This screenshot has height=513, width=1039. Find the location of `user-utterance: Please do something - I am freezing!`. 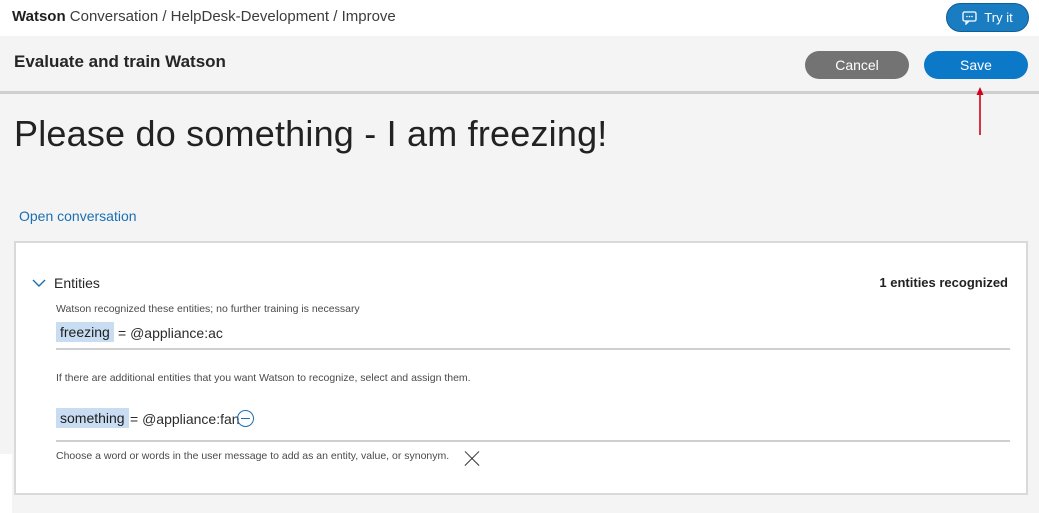

user-utterance: Please do something - I am freezing! is located at coordinates (311, 133).